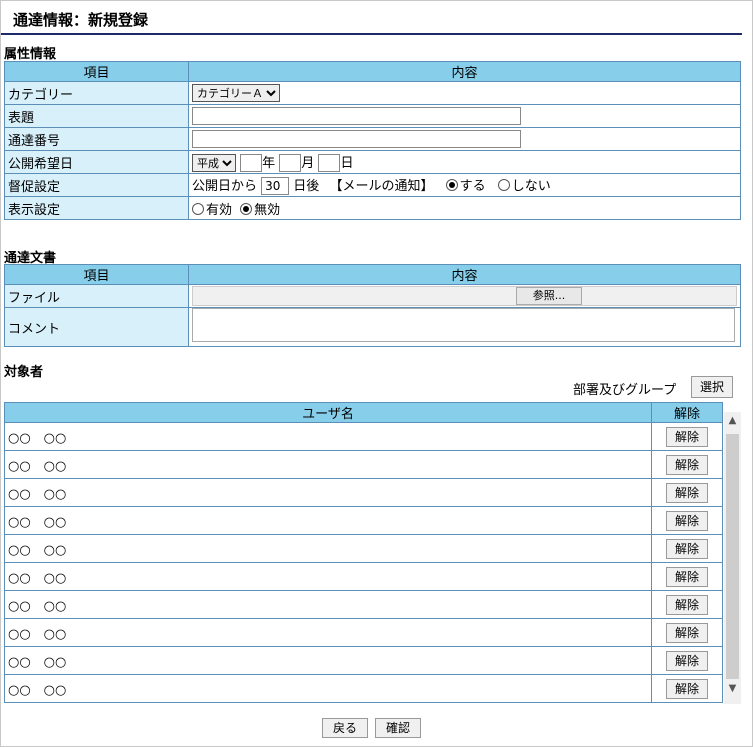  Describe the element at coordinates (96, 116) in the screenshot. I see `subject-label: 表題` at that location.